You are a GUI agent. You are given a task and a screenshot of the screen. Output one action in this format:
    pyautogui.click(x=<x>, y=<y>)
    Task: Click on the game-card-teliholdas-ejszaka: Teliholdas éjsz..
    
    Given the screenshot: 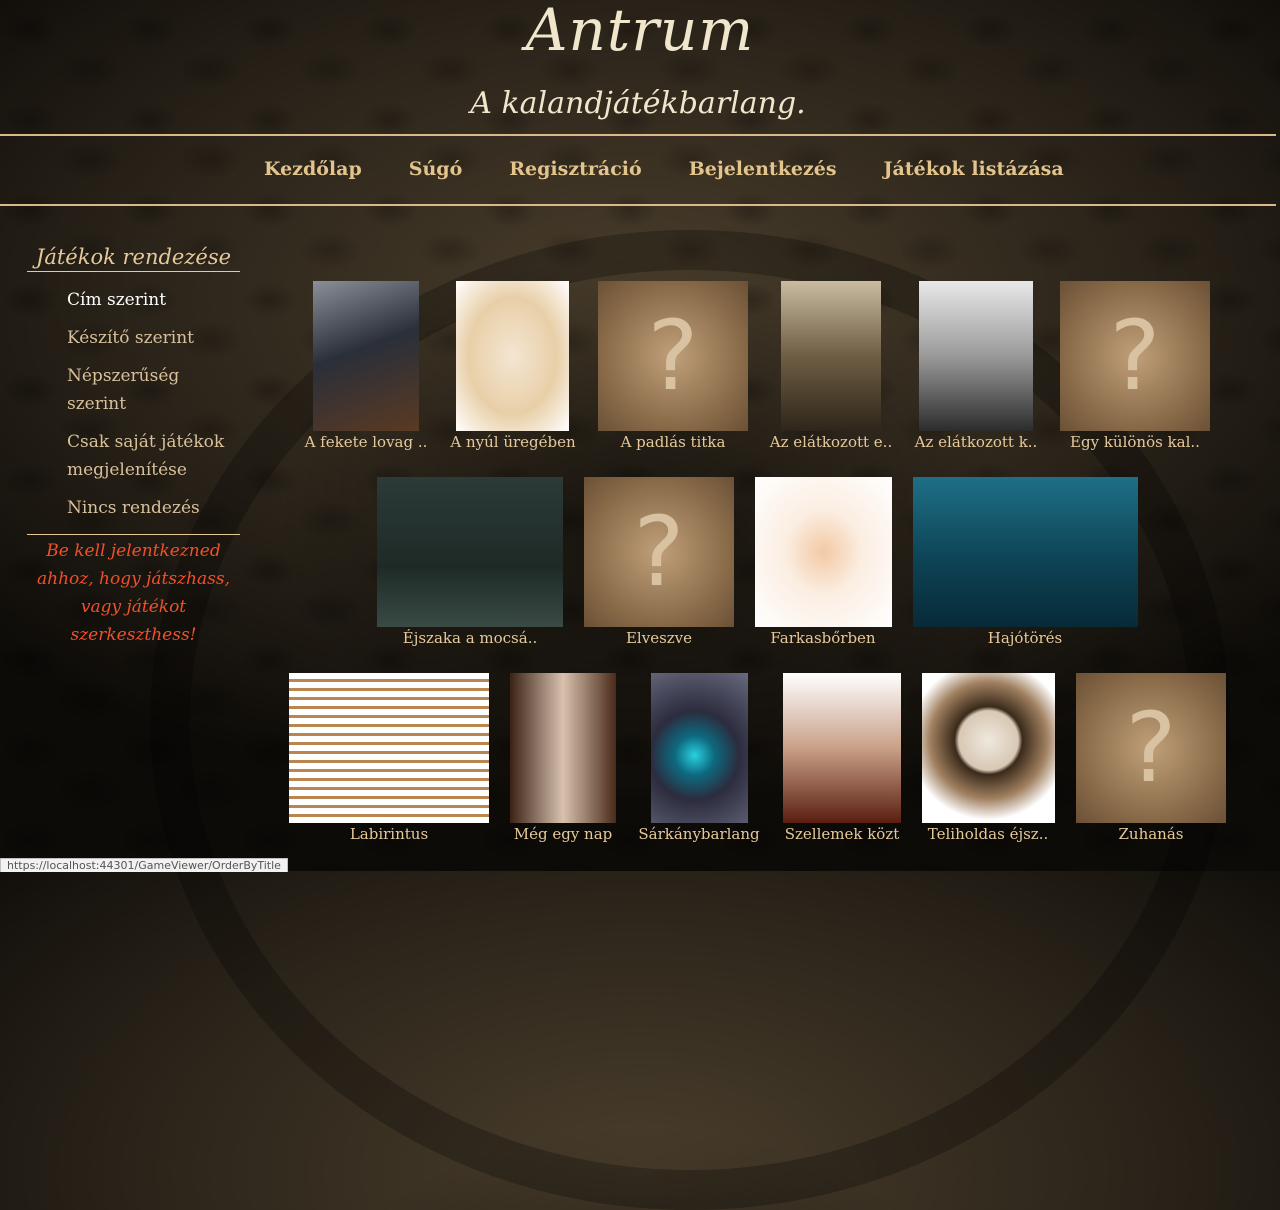 What is the action you would take?
    pyautogui.click(x=988, y=760)
    